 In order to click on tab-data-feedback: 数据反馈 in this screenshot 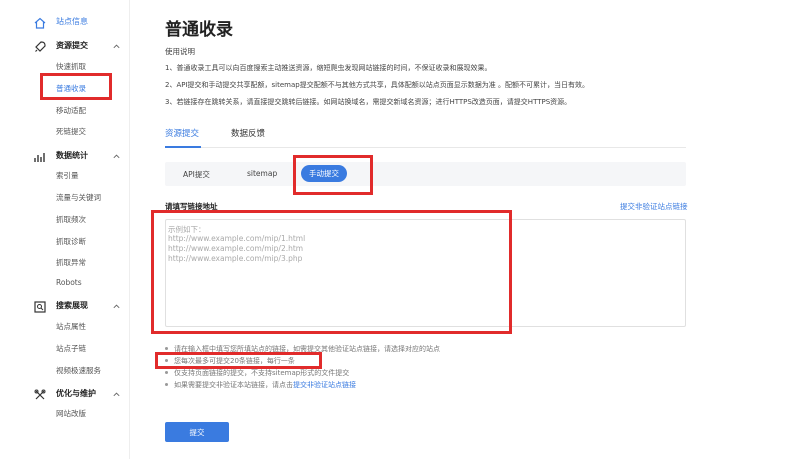, I will do `click(248, 133)`.